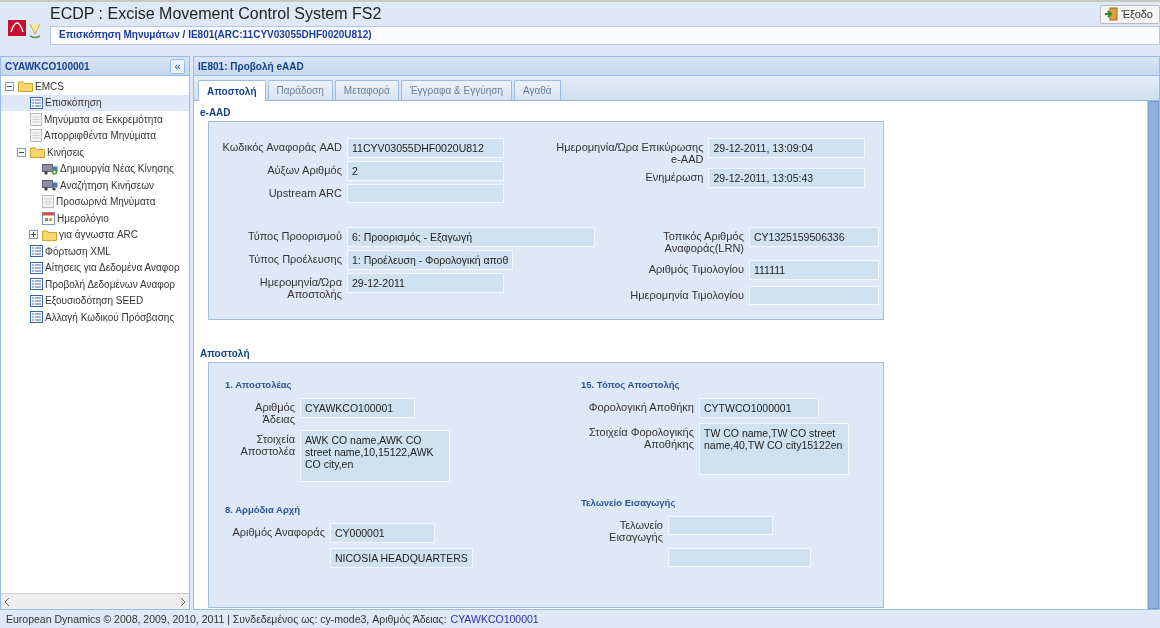 This screenshot has width=1160, height=628. What do you see at coordinates (259, 384) in the screenshot?
I see `subsection-title: 1. Αποστολέας` at bounding box center [259, 384].